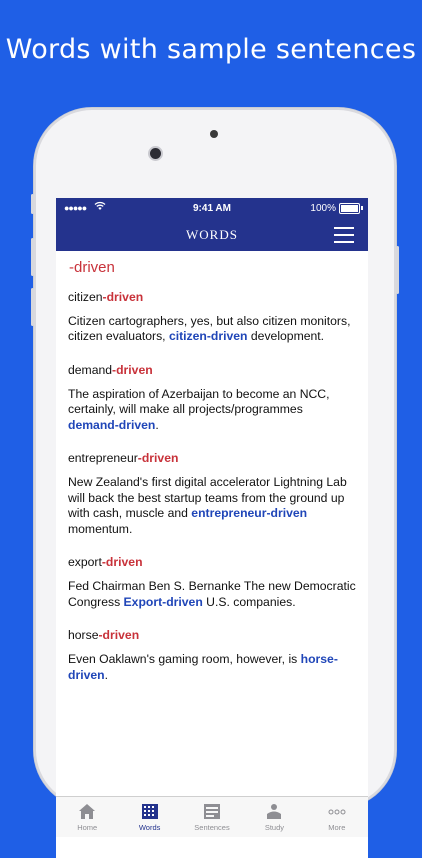 The width and height of the screenshot is (422, 858). Describe the element at coordinates (123, 458) in the screenshot. I see `word-label: entrepreneur-driven` at that location.